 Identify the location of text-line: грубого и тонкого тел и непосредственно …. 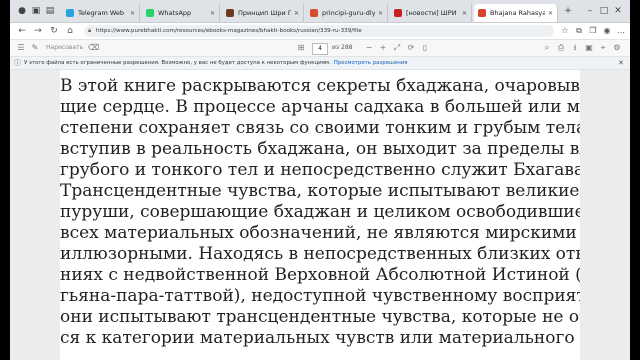
(320, 170).